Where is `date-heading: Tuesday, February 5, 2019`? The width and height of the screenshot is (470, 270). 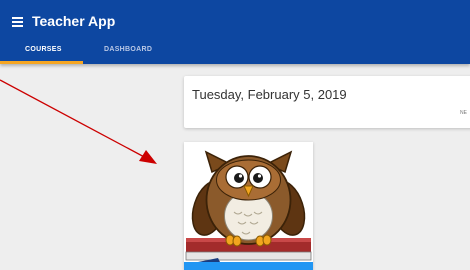 date-heading: Tuesday, February 5, 2019 is located at coordinates (269, 94).